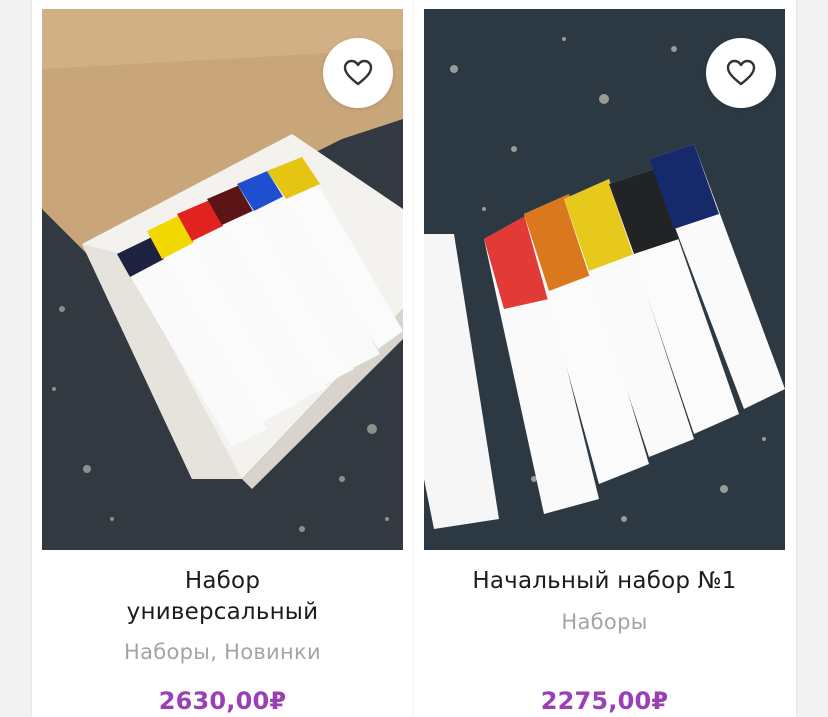 The height and width of the screenshot is (717, 828). What do you see at coordinates (222, 612) in the screenshot?
I see `product-title-line: универсальный` at bounding box center [222, 612].